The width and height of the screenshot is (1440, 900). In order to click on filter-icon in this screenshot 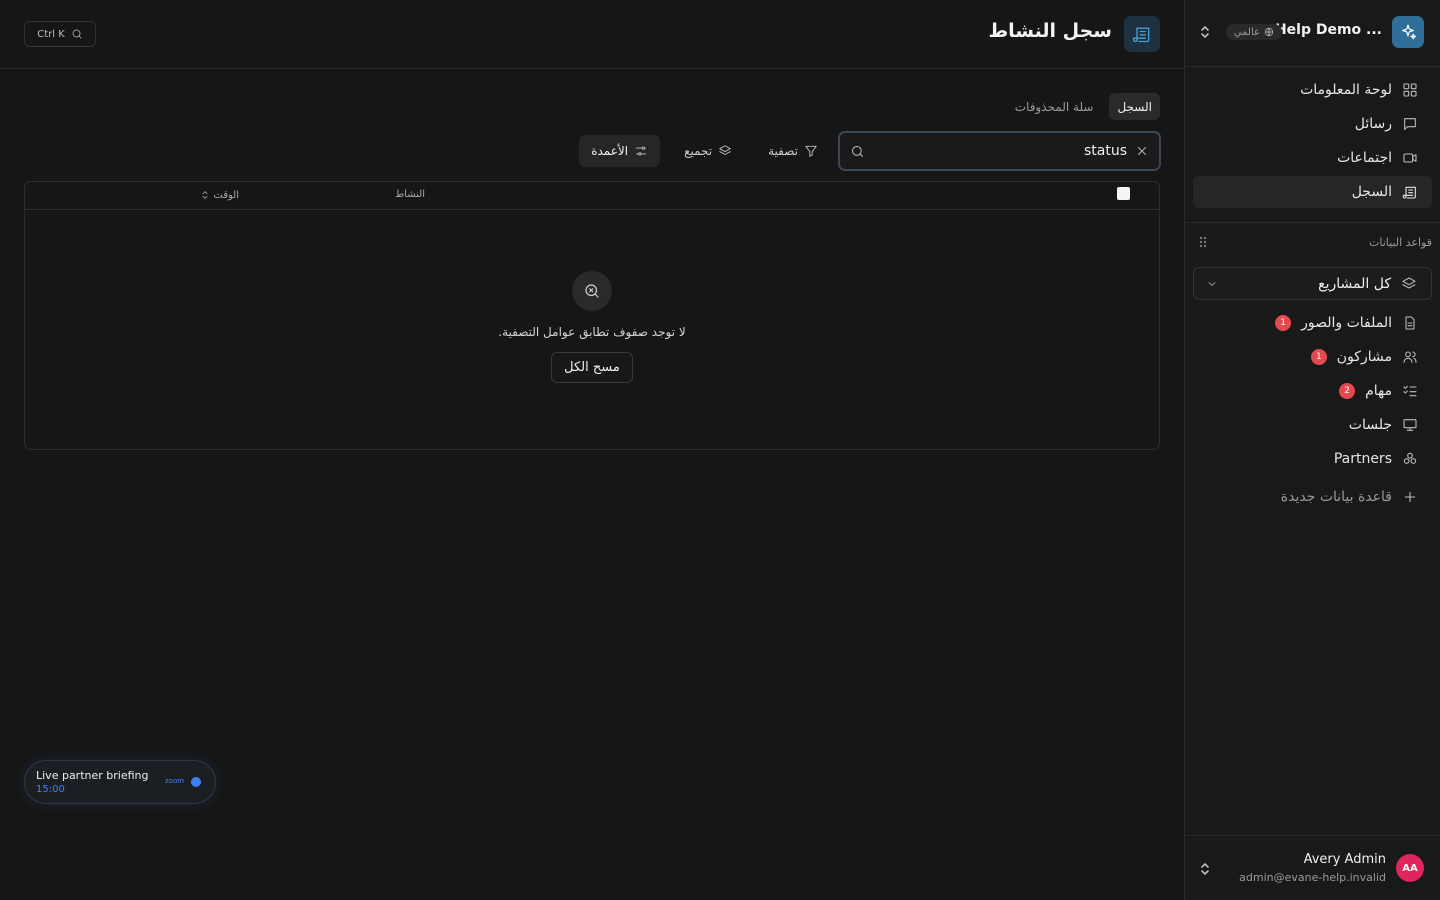, I will do `click(811, 151)`.